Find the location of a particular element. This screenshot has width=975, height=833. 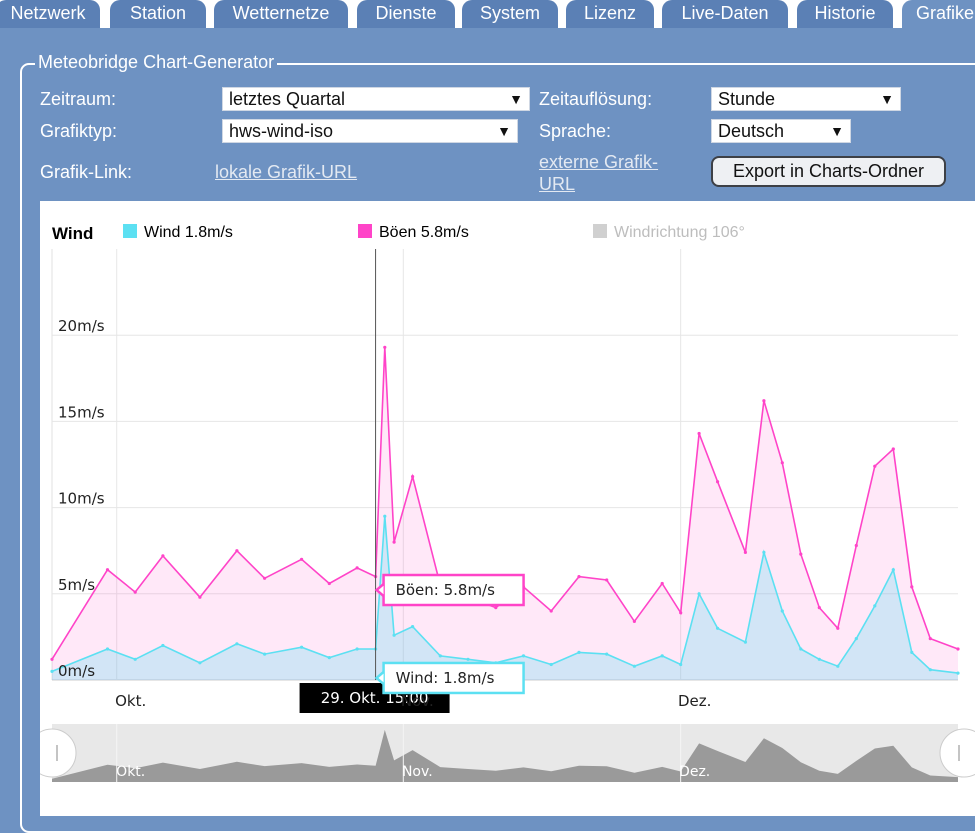

navigator: Okt. Nov. Dez. is located at coordinates (507, 753).